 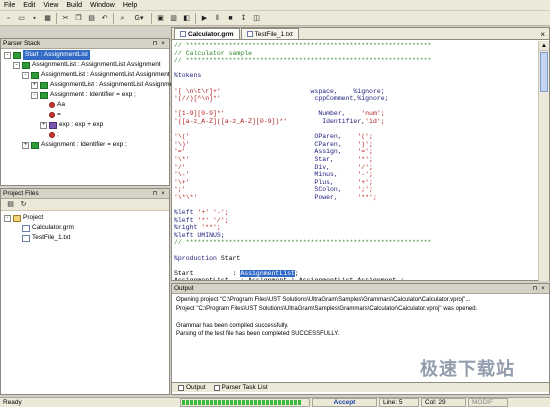 What do you see at coordinates (8, 18) in the screenshot?
I see `new-file-icon: ▫` at bounding box center [8, 18].